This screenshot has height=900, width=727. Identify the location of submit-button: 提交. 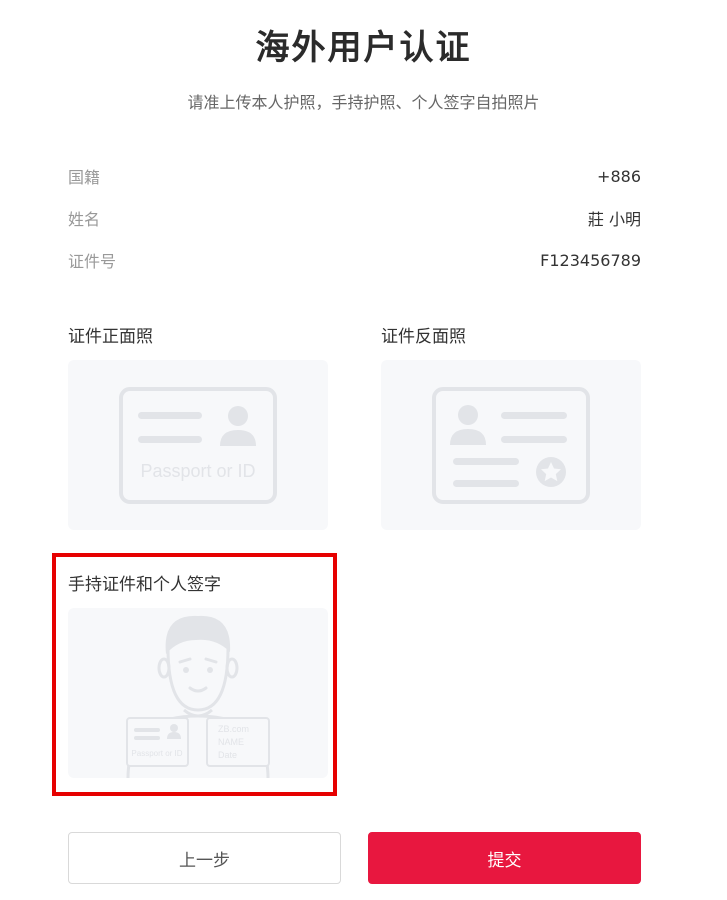
(504, 858).